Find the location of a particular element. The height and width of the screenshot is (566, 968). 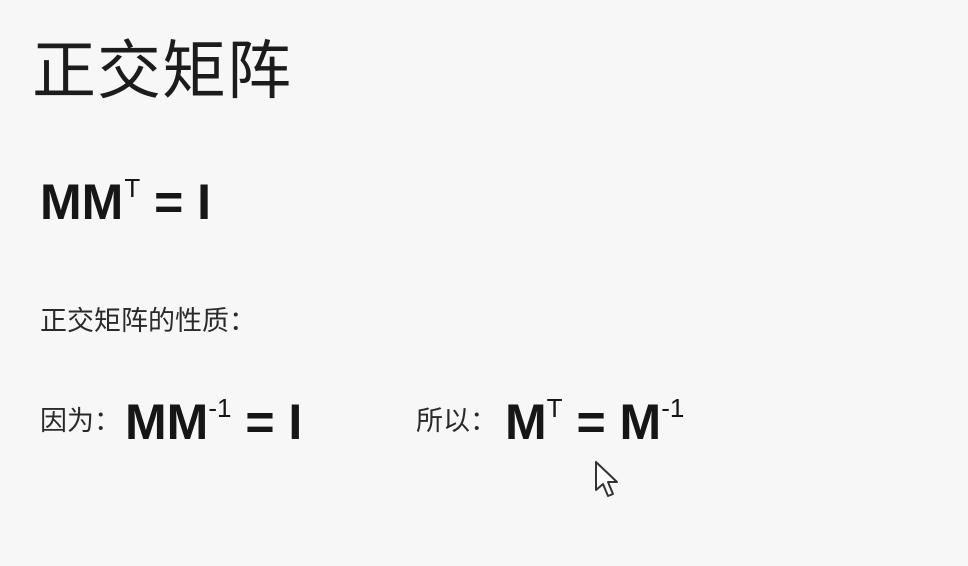

because-label: 因为： is located at coordinates (80, 421).